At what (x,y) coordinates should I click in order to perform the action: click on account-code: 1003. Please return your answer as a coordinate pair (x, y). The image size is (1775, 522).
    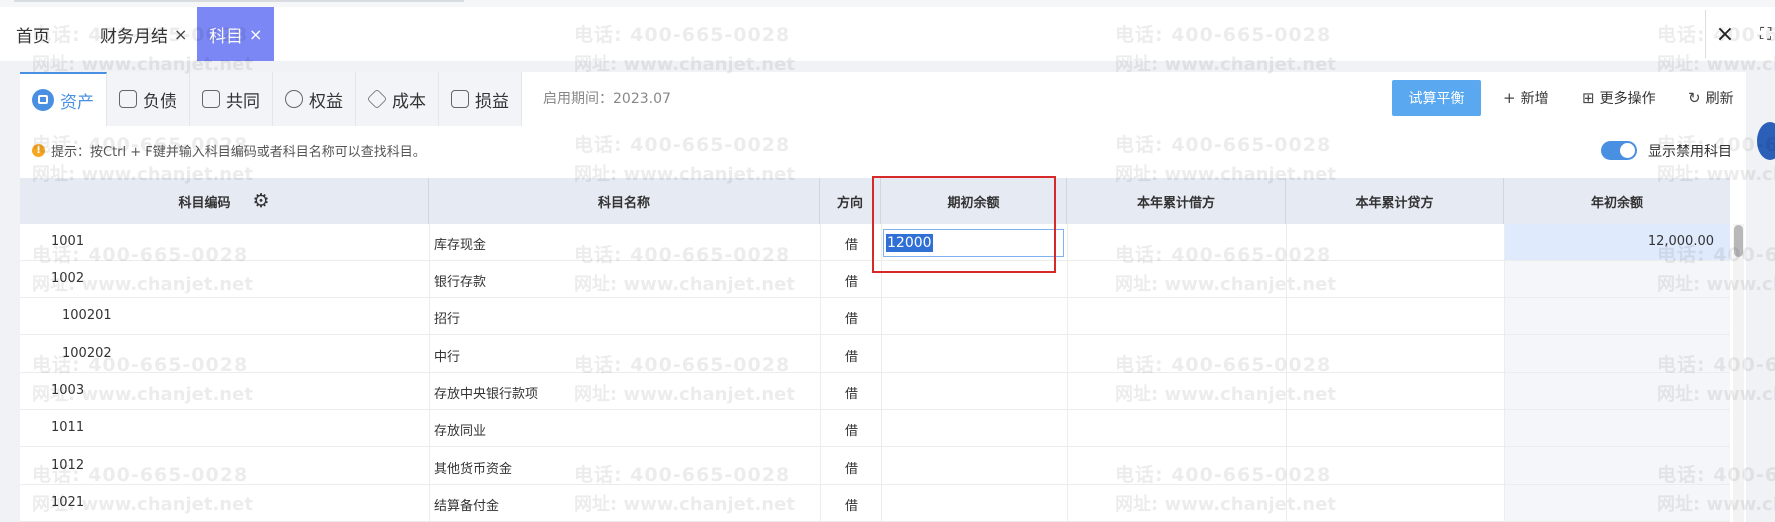
    Looking at the image, I should click on (68, 390).